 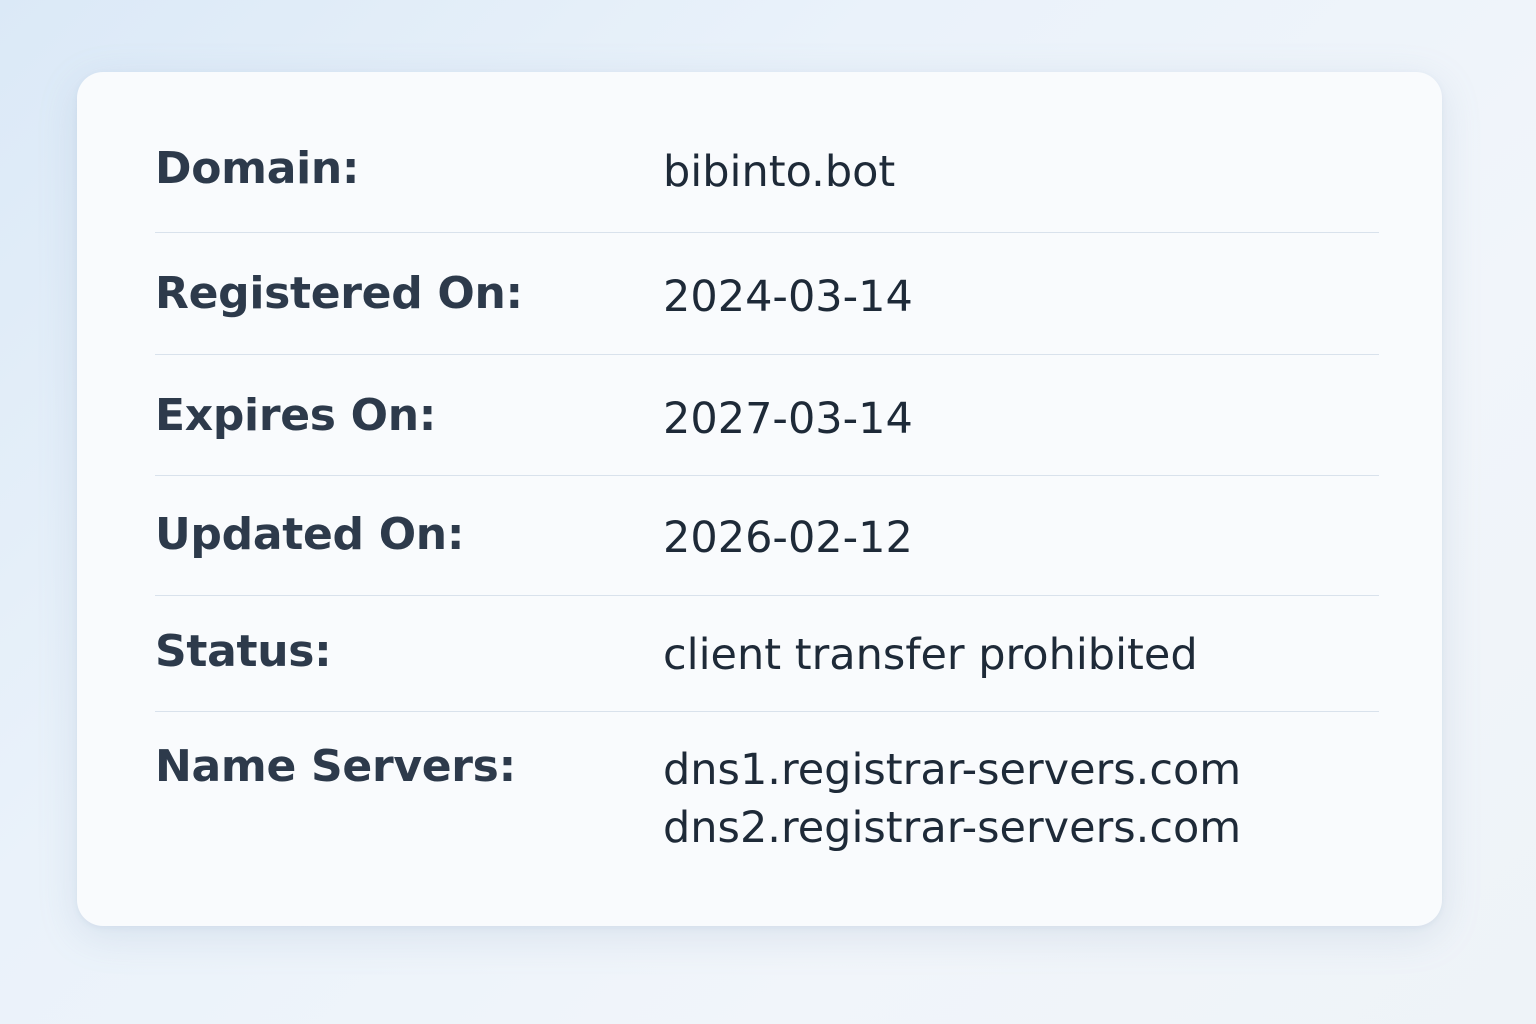 I want to click on registered-on-value: 2024-03-14, so click(x=788, y=297).